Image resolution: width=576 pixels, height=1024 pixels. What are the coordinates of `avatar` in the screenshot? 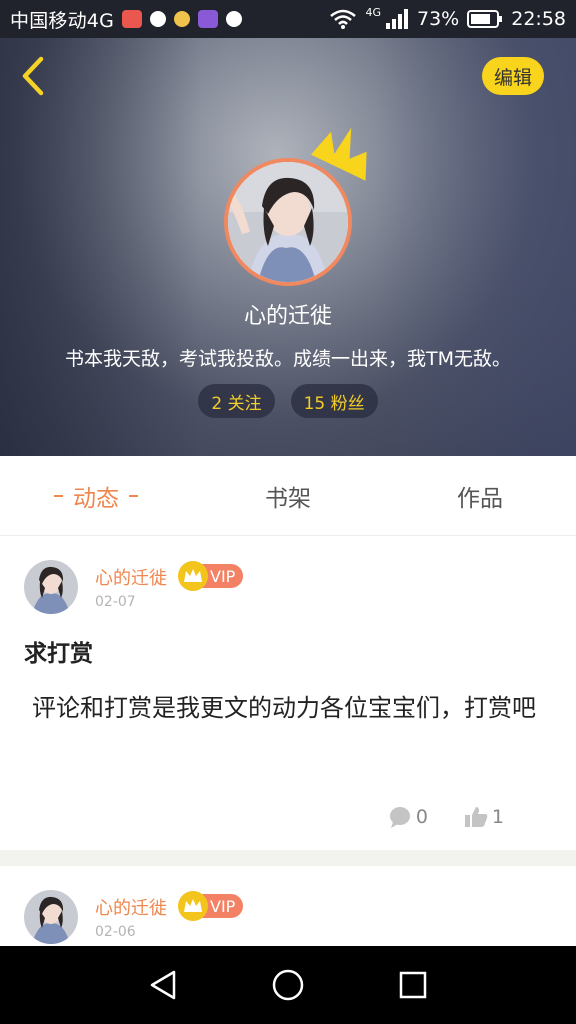 It's located at (295, 206).